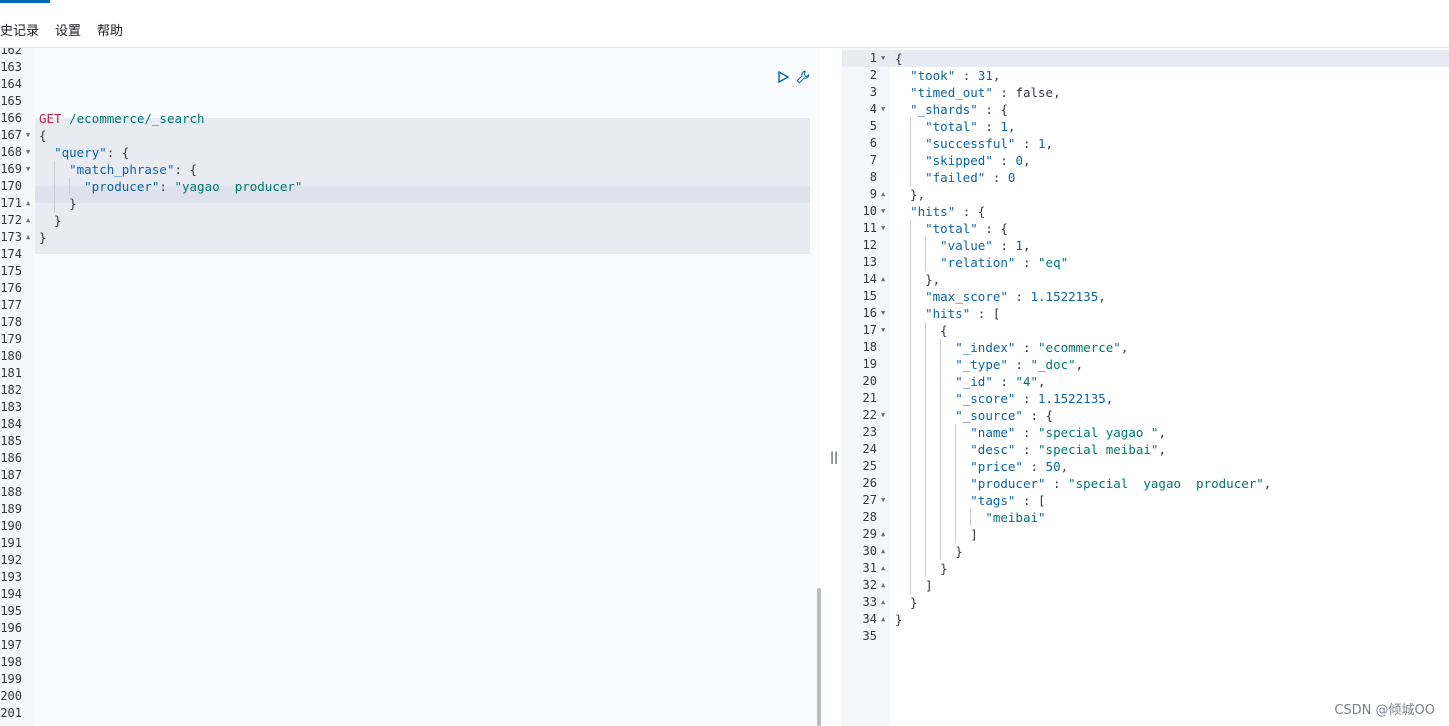 The image size is (1449, 726). Describe the element at coordinates (899, 619) in the screenshot. I see `response-code: }` at that location.